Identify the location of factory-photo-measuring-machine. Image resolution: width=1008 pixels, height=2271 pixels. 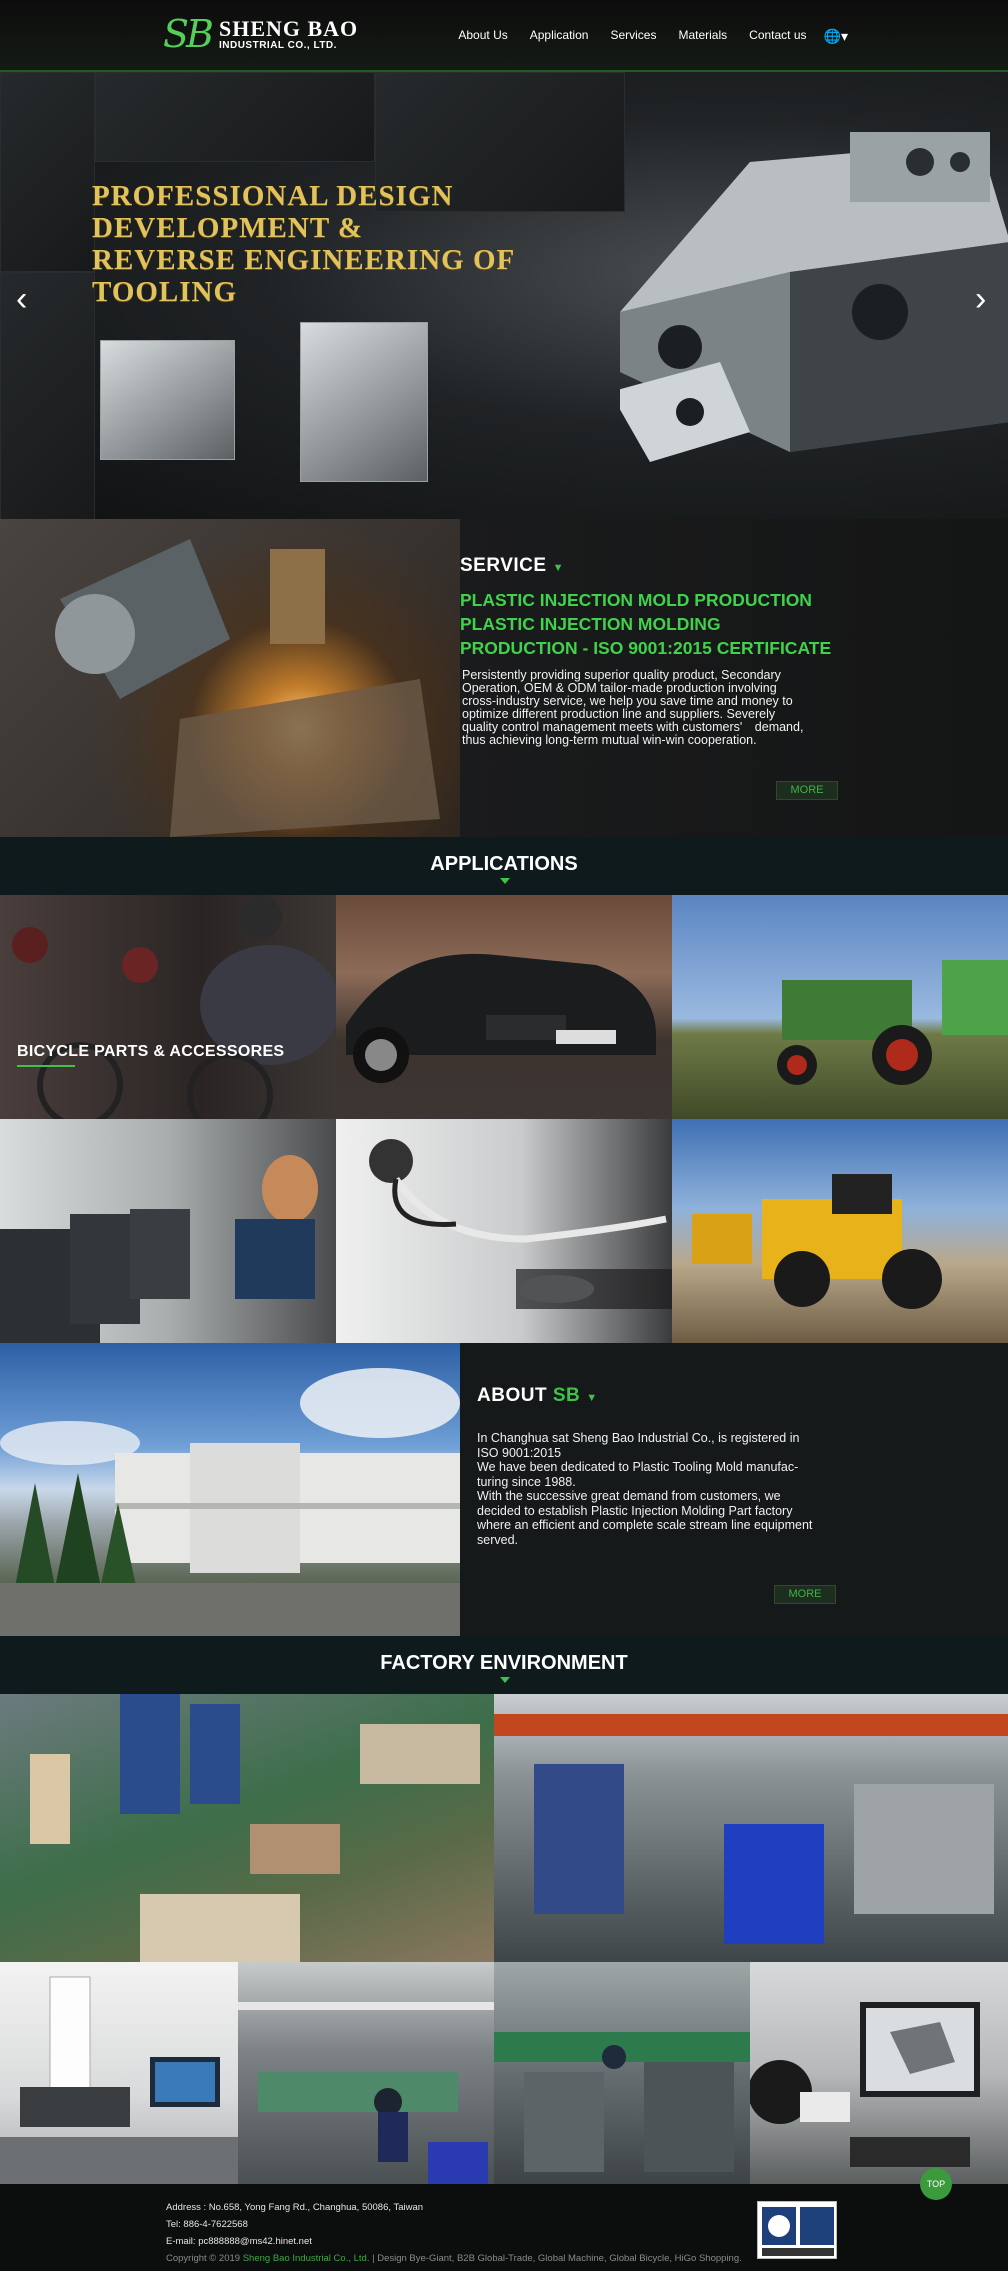
(119, 2073).